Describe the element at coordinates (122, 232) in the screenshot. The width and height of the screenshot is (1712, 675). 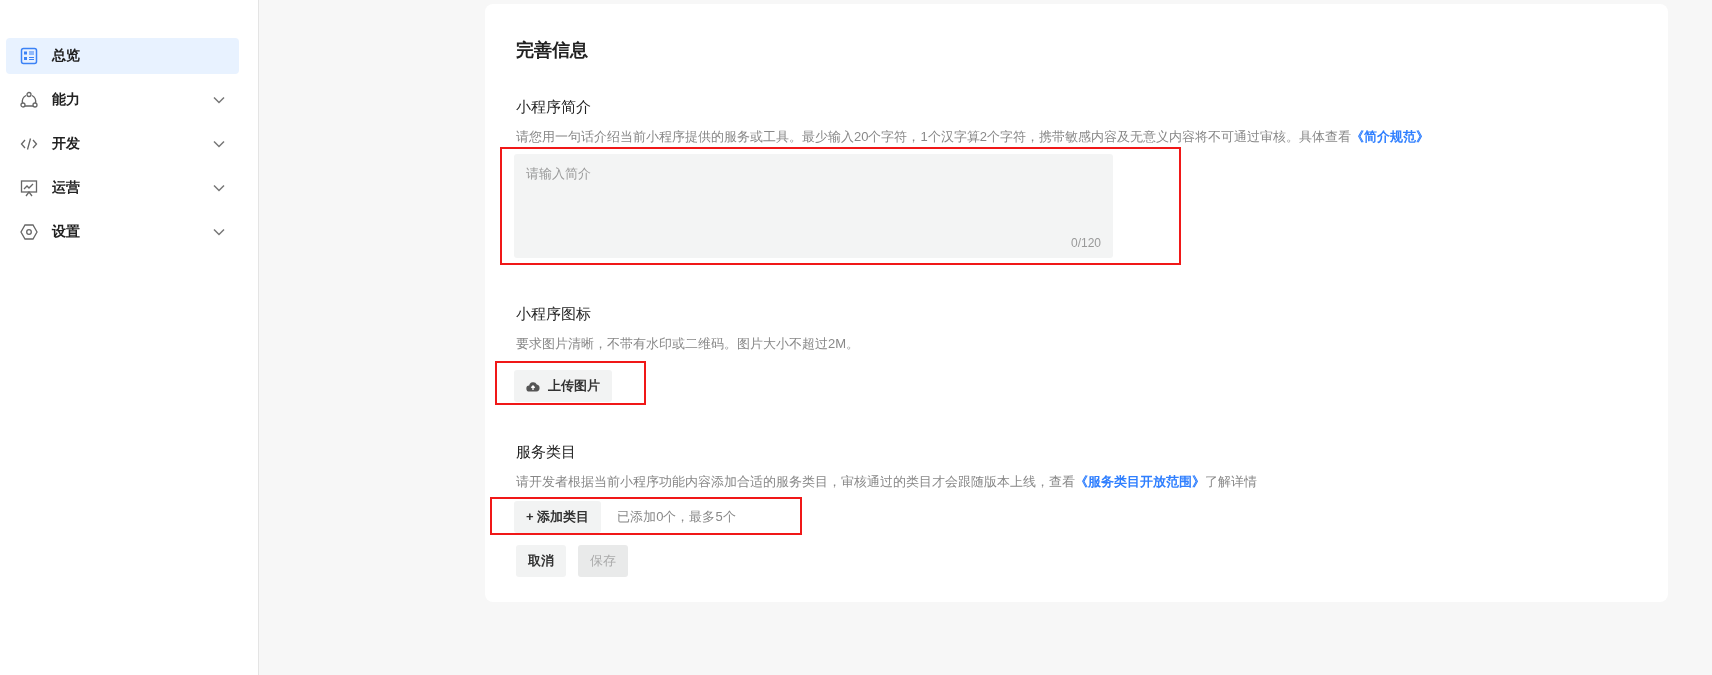
I see `sidebar-item: 设置` at that location.